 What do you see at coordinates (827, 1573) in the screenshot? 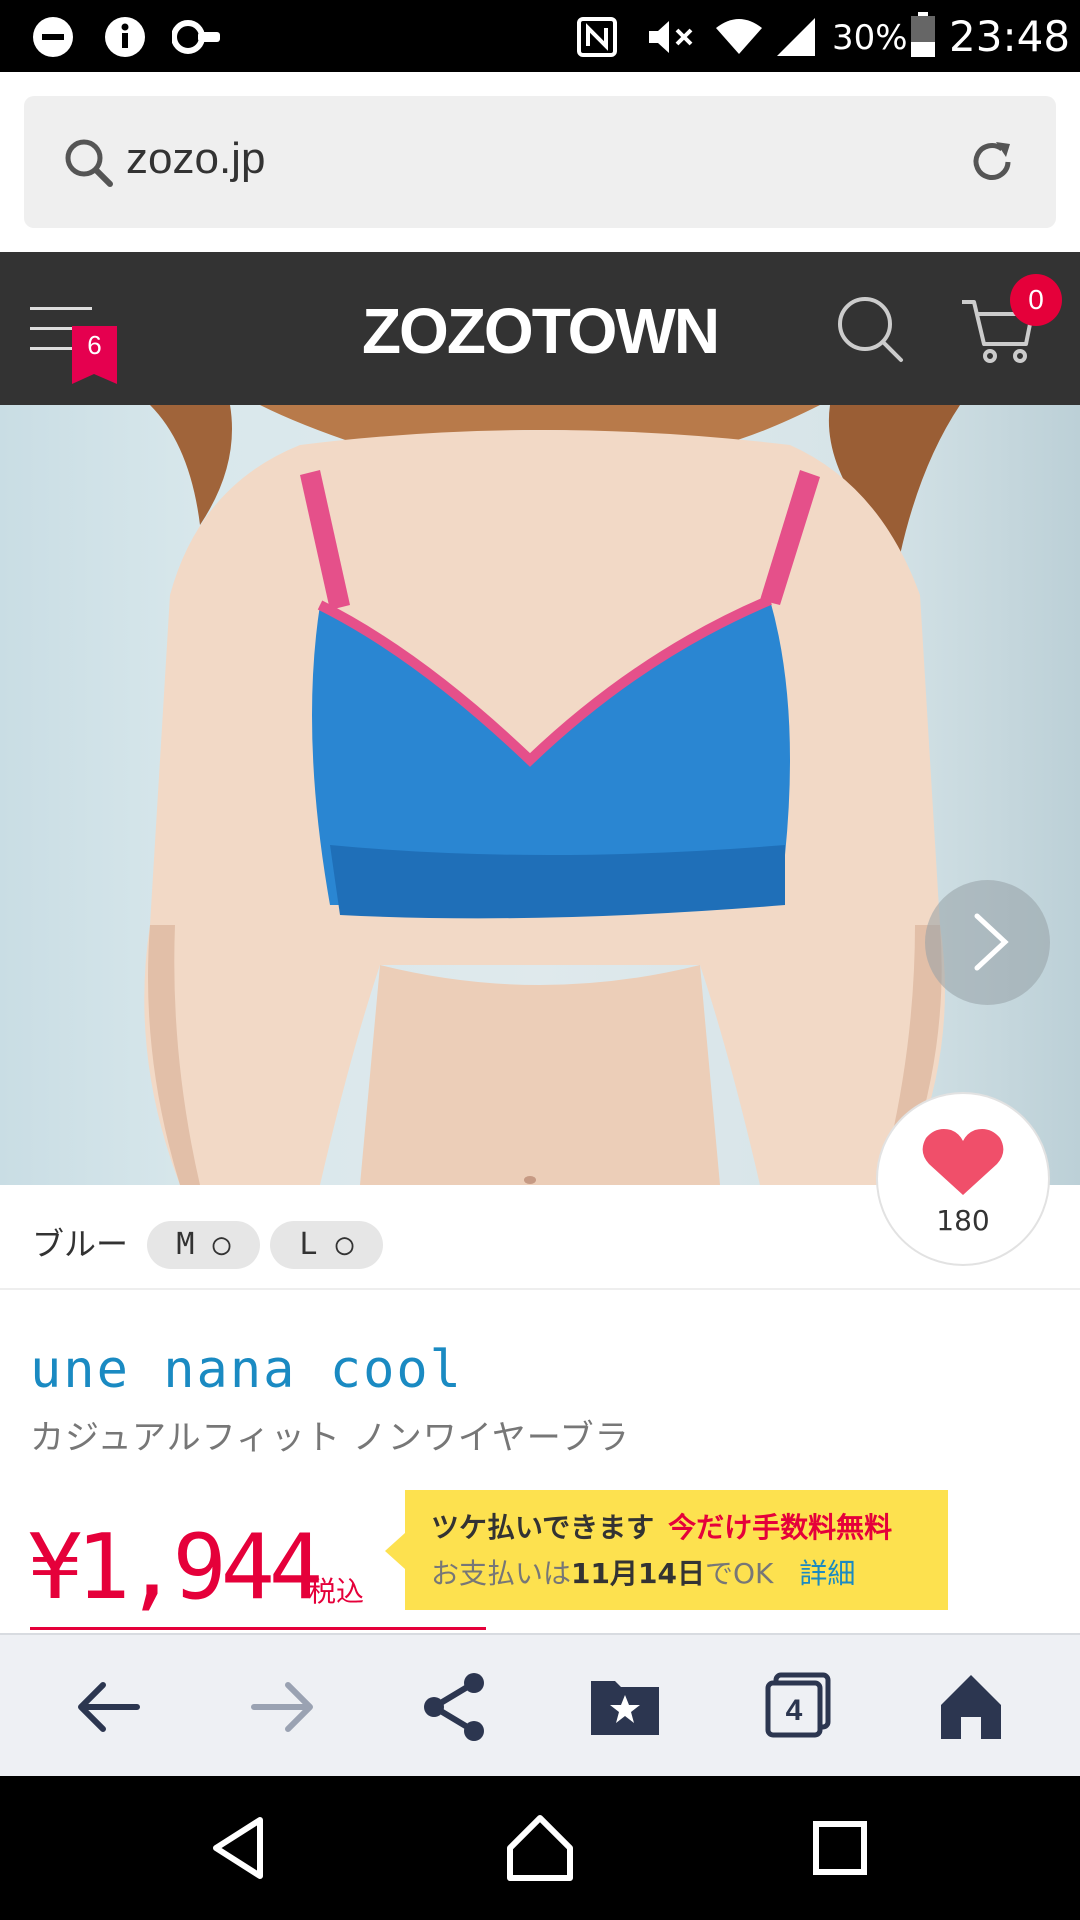
I see `banner-detail-link: 詳細` at bounding box center [827, 1573].